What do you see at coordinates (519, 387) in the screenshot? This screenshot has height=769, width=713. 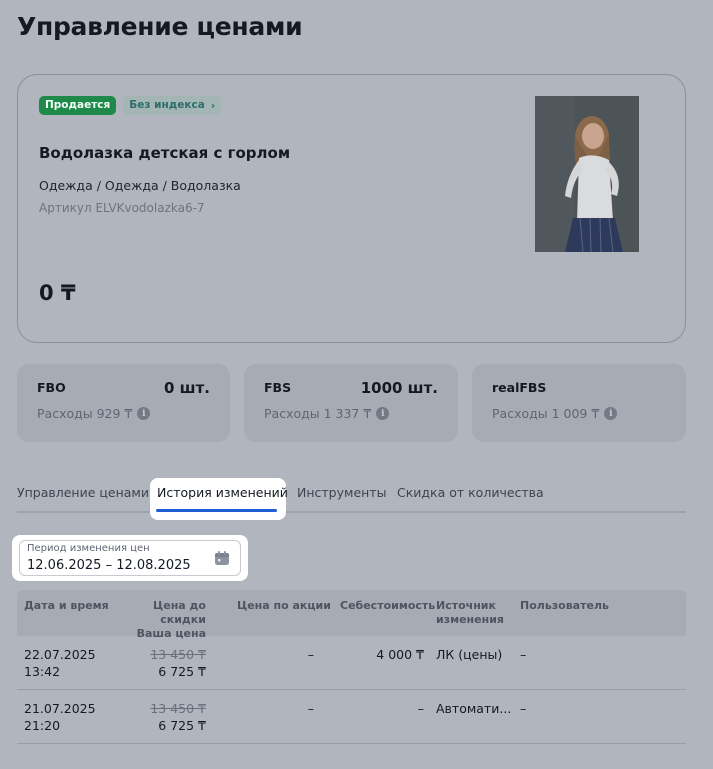 I see `stock-name: realFBS` at bounding box center [519, 387].